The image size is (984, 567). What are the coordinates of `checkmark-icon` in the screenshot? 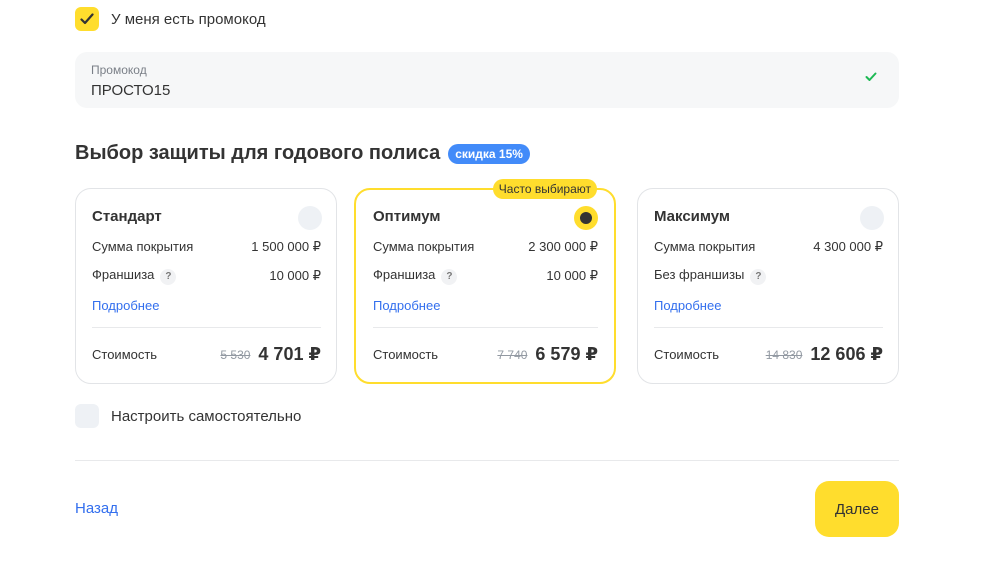 It's located at (87, 19).